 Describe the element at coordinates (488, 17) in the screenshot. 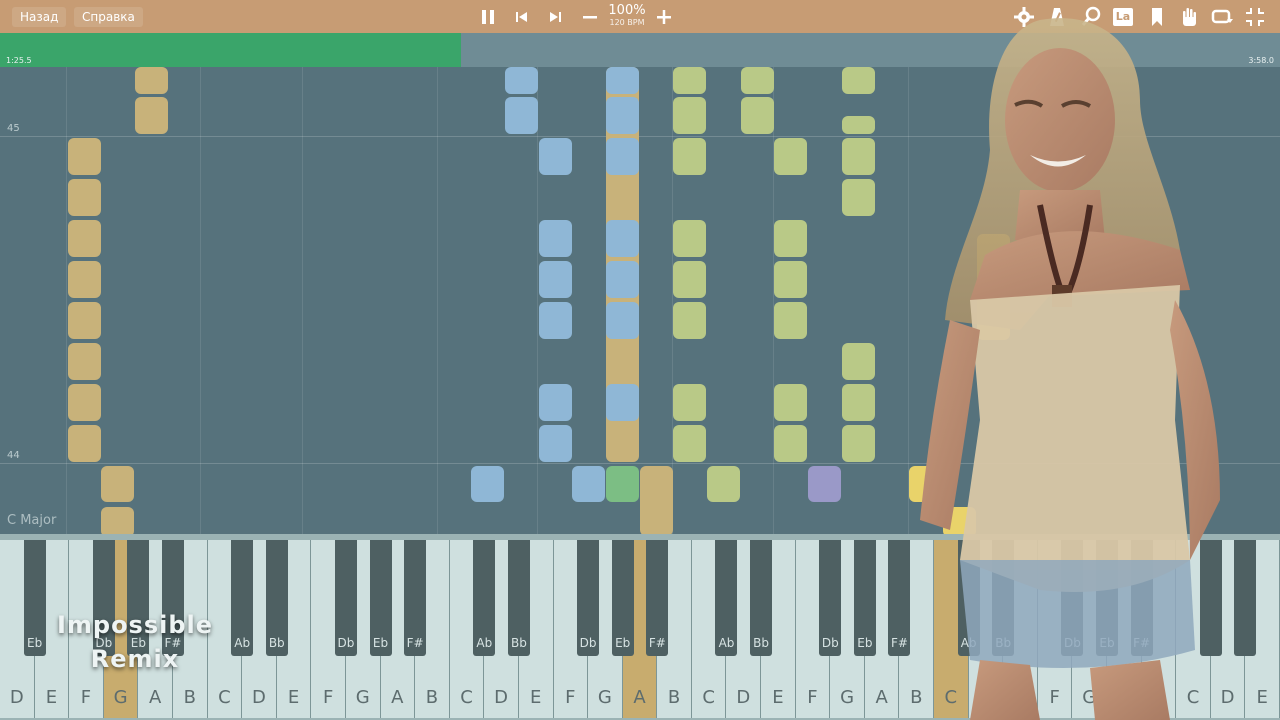

I see `pause-icon` at that location.